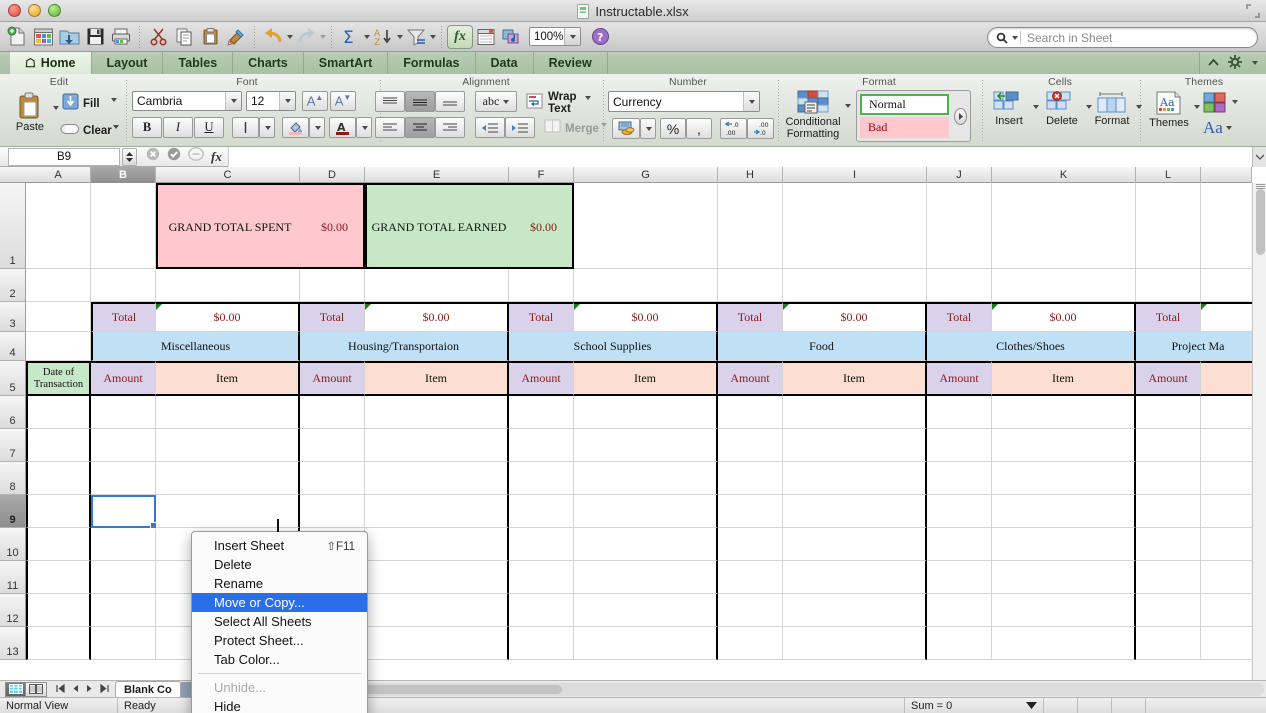  What do you see at coordinates (541, 511) in the screenshot?
I see `cell-f9` at bounding box center [541, 511].